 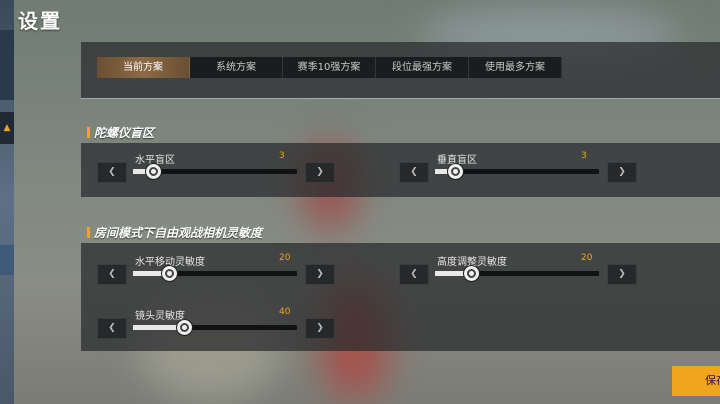 I want to click on left-rail-tab, so click(x=7, y=65).